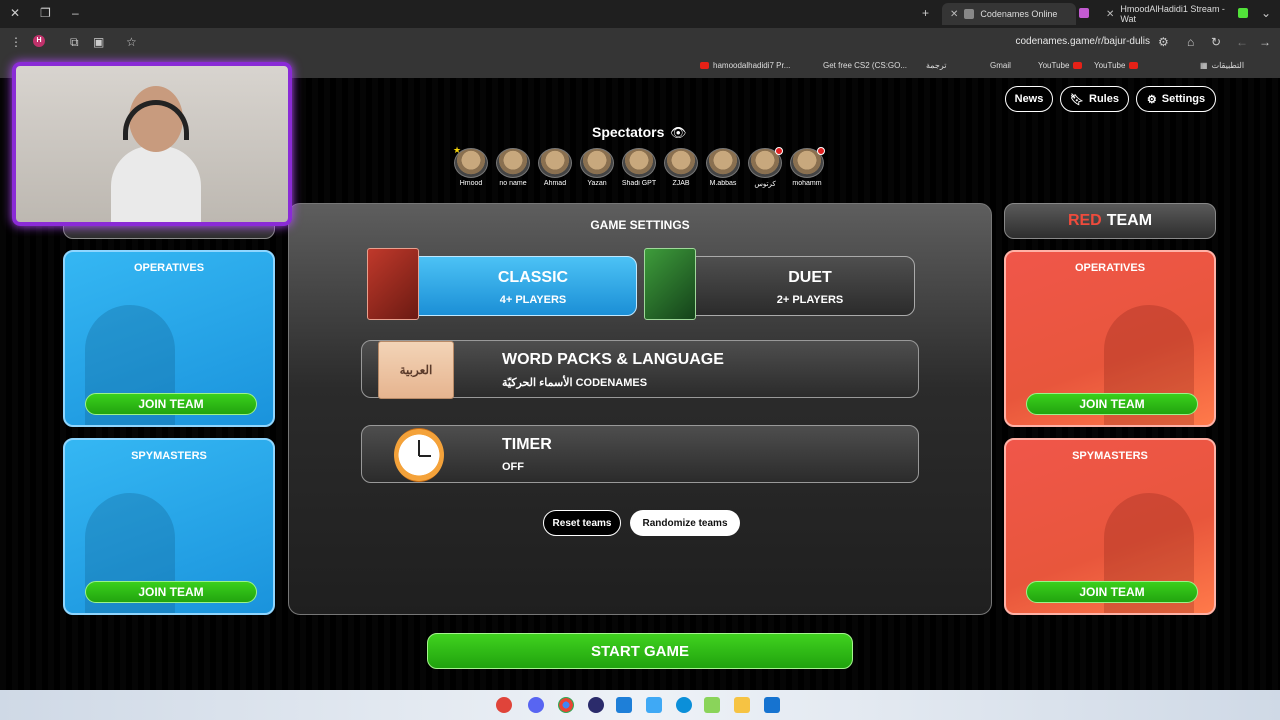 This screenshot has height=720, width=1280. Describe the element at coordinates (471, 166) in the screenshot. I see `spectator-avatar: ★ Hmood` at that location.